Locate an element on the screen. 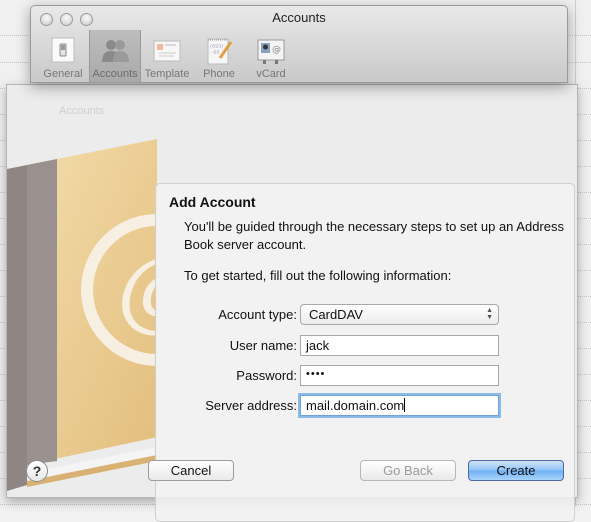 This screenshot has width=591, height=522. toolbar-item-phone: (693) - 66 Phone is located at coordinates (219, 56).